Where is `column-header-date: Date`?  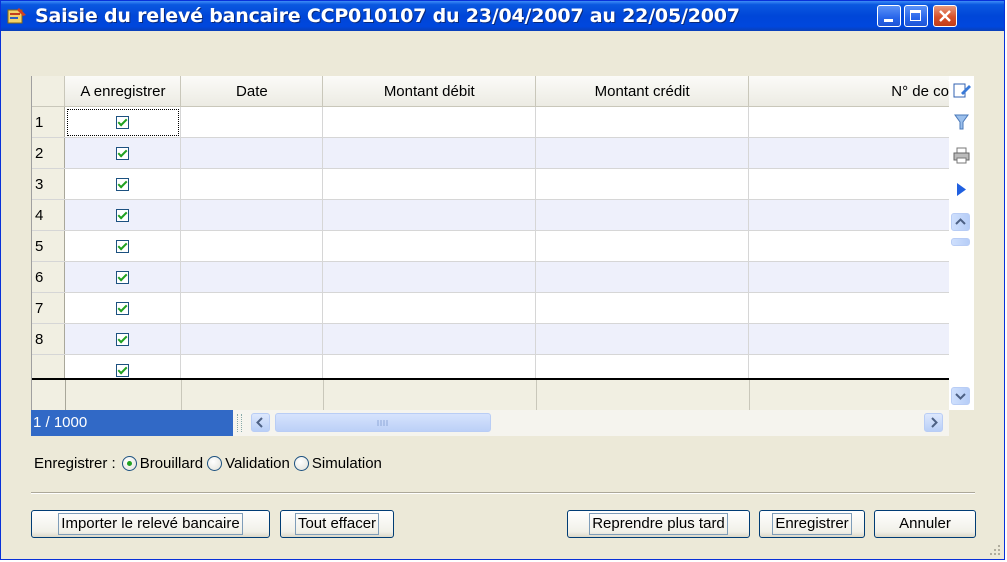
column-header-date: Date is located at coordinates (252, 91).